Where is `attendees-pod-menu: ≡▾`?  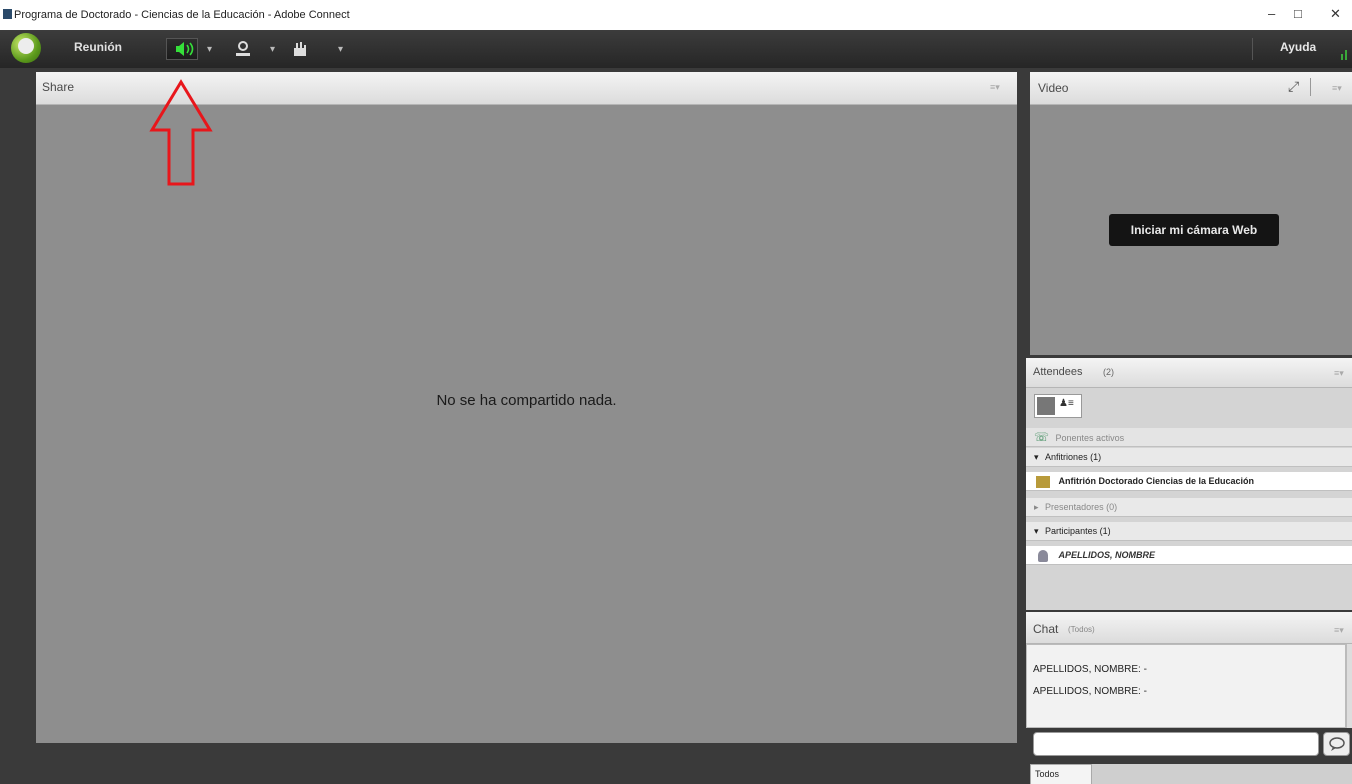
attendees-pod-menu: ≡▾ is located at coordinates (1339, 373).